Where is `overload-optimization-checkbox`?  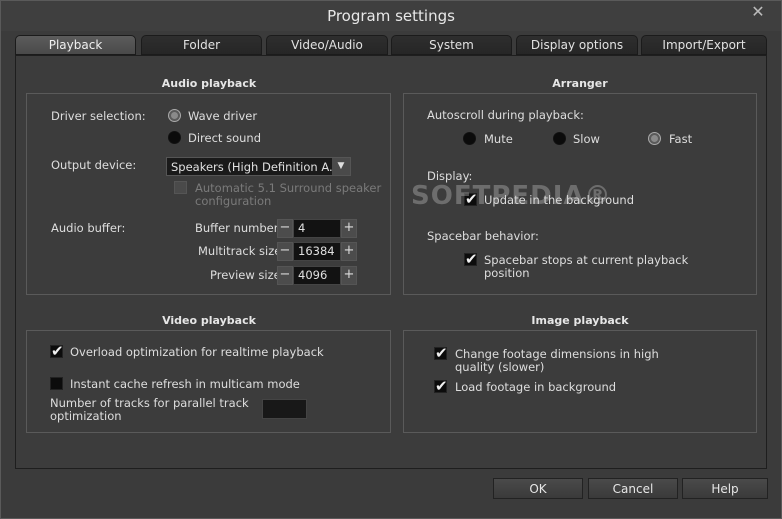 overload-optimization-checkbox is located at coordinates (57, 351).